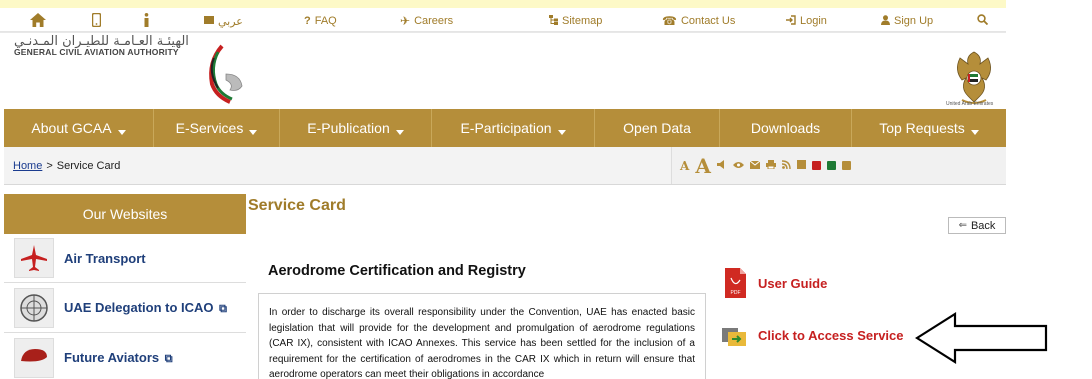 This screenshot has height=379, width=1092. I want to click on speaker-icon, so click(721, 165).